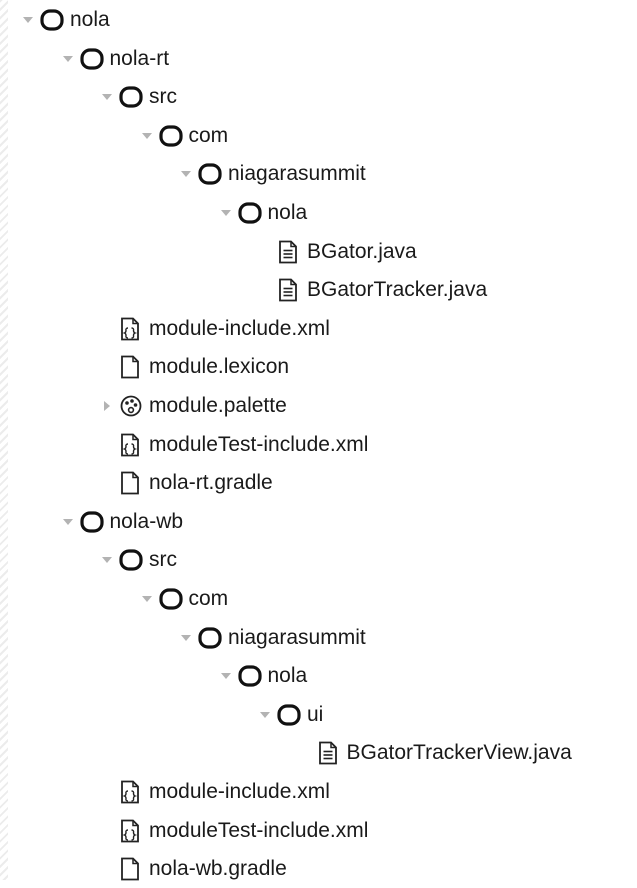 The height and width of the screenshot is (888, 637). What do you see at coordinates (315, 714) in the screenshot?
I see `tree-item-label: ui` at bounding box center [315, 714].